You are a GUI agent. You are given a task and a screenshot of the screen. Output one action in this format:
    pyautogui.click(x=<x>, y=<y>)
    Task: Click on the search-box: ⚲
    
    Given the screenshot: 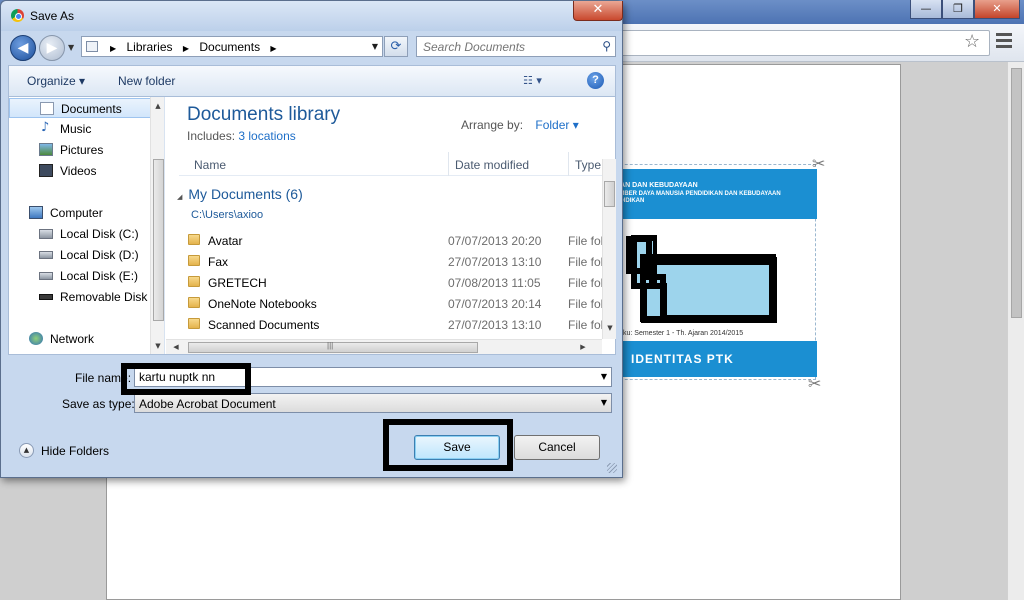 What is the action you would take?
    pyautogui.click(x=516, y=46)
    